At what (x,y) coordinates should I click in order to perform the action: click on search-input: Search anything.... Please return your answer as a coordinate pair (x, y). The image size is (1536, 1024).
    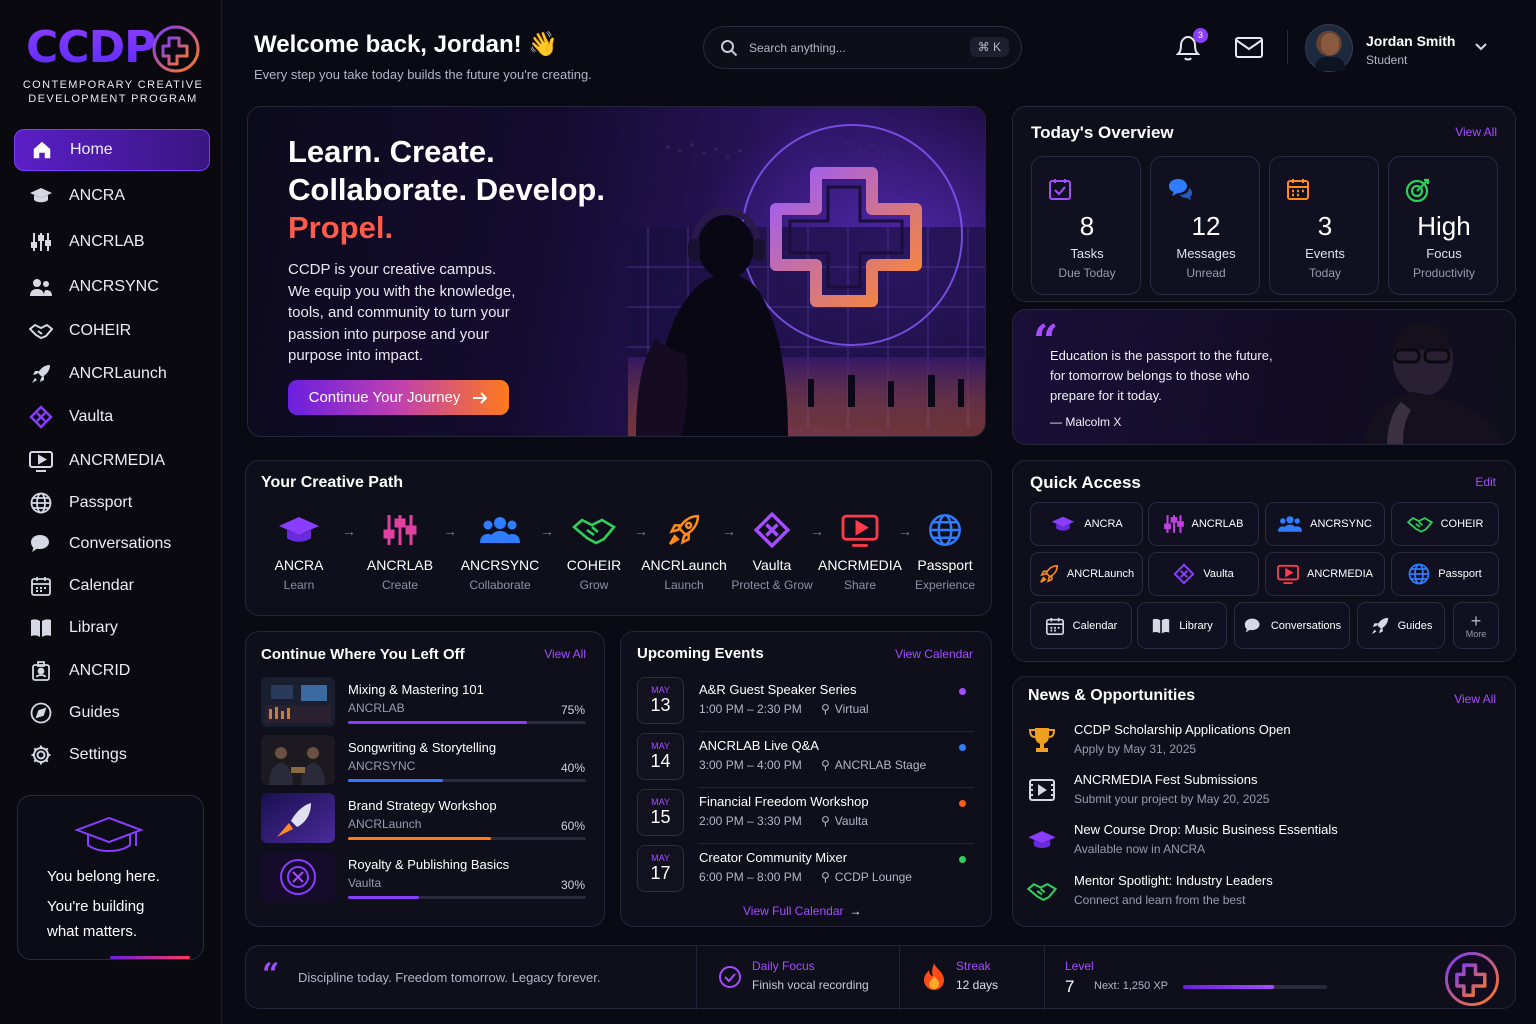
    Looking at the image, I should click on (797, 48).